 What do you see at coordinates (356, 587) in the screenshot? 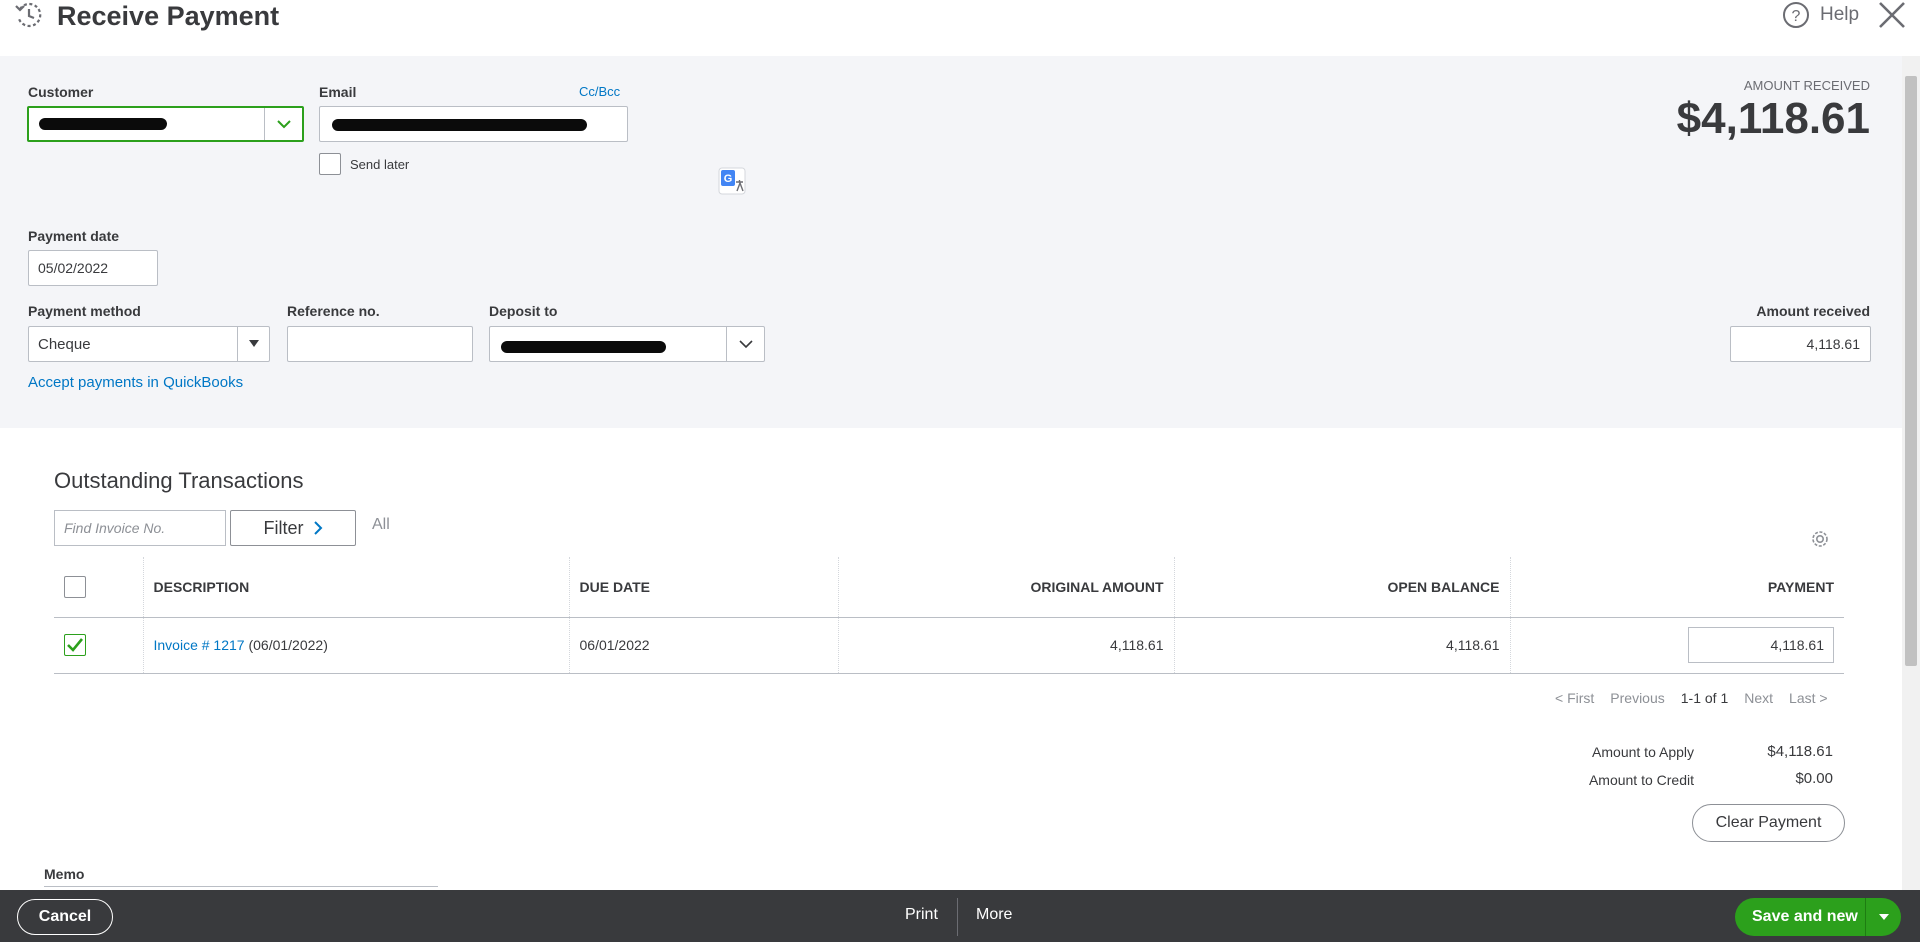
I see `col-description: DESCRIPTION` at bounding box center [356, 587].